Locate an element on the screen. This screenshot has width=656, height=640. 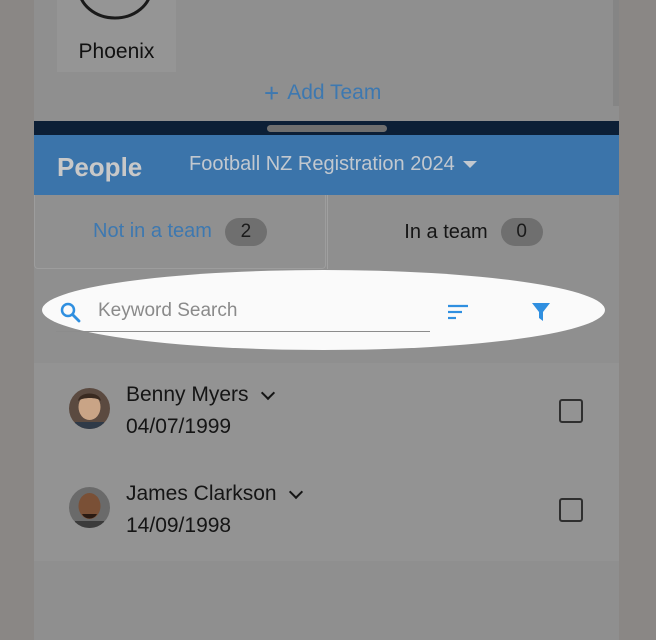
tab-label: In a team is located at coordinates (446, 231).